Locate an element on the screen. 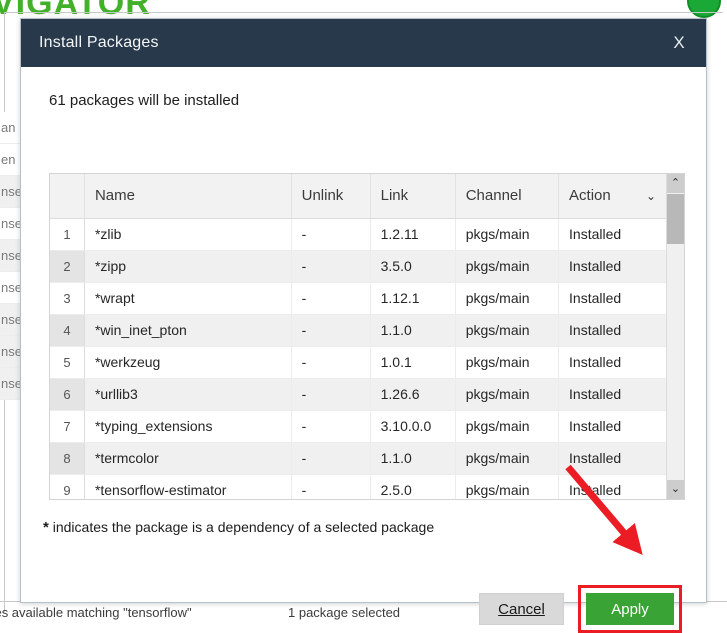  scroll-up-icon: ⌃ is located at coordinates (675, 183).